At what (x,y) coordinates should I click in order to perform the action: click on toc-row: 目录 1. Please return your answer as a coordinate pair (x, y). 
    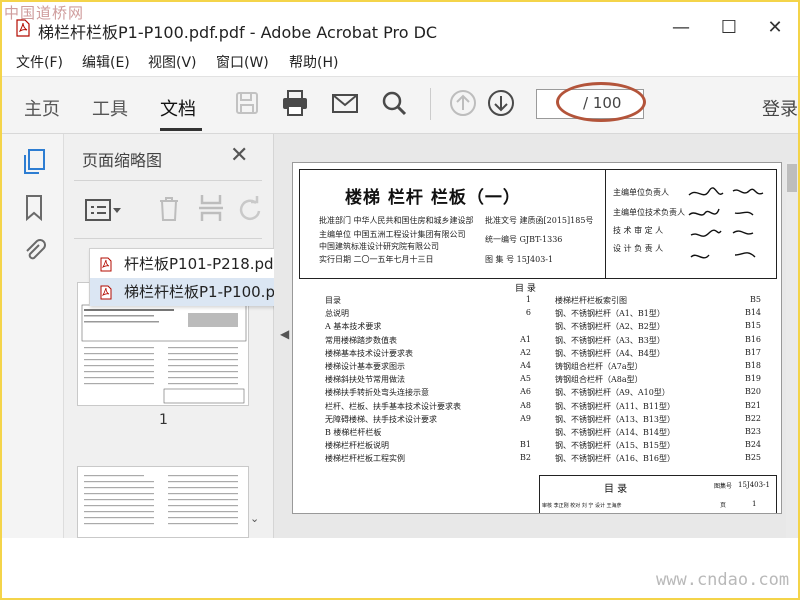
    Looking at the image, I should click on (428, 300).